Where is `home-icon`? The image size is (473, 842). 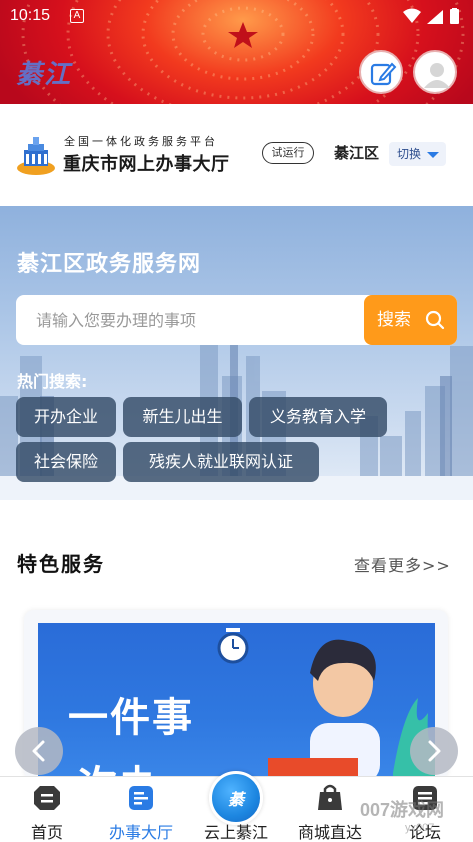
home-icon is located at coordinates (47, 798).